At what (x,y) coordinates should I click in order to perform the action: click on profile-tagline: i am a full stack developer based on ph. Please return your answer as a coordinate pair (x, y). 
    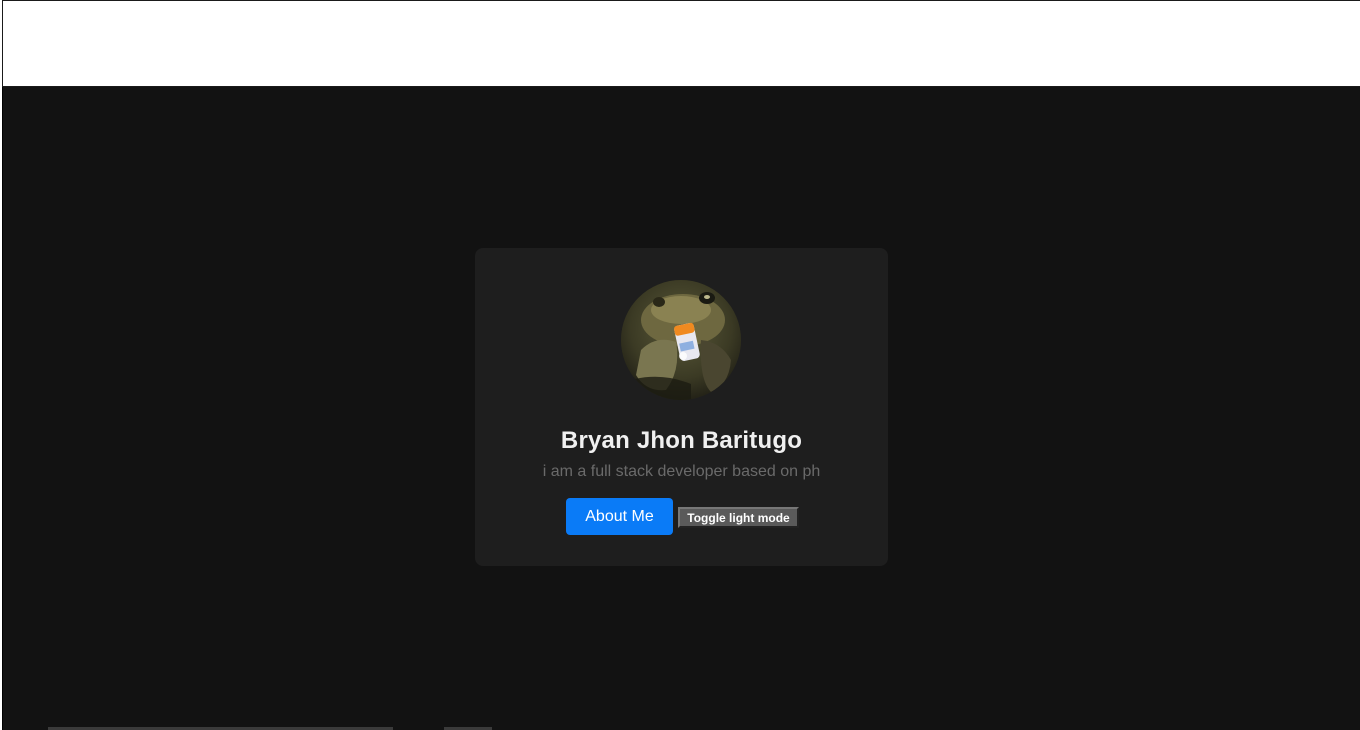
    Looking at the image, I should click on (681, 471).